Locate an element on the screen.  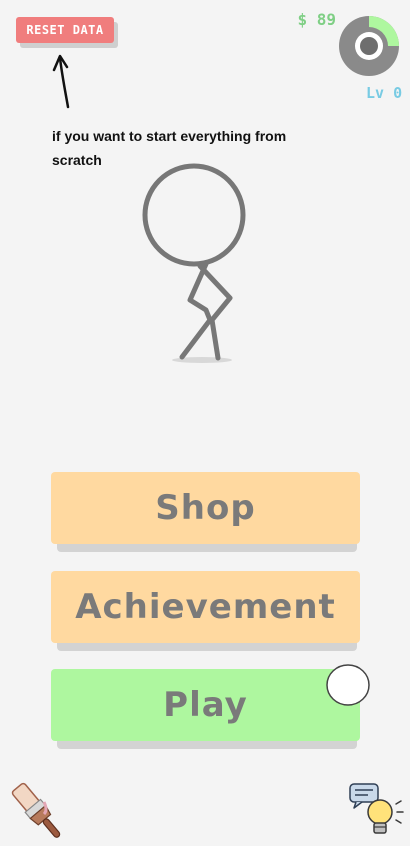
shop-button: Shop is located at coordinates (205, 508).